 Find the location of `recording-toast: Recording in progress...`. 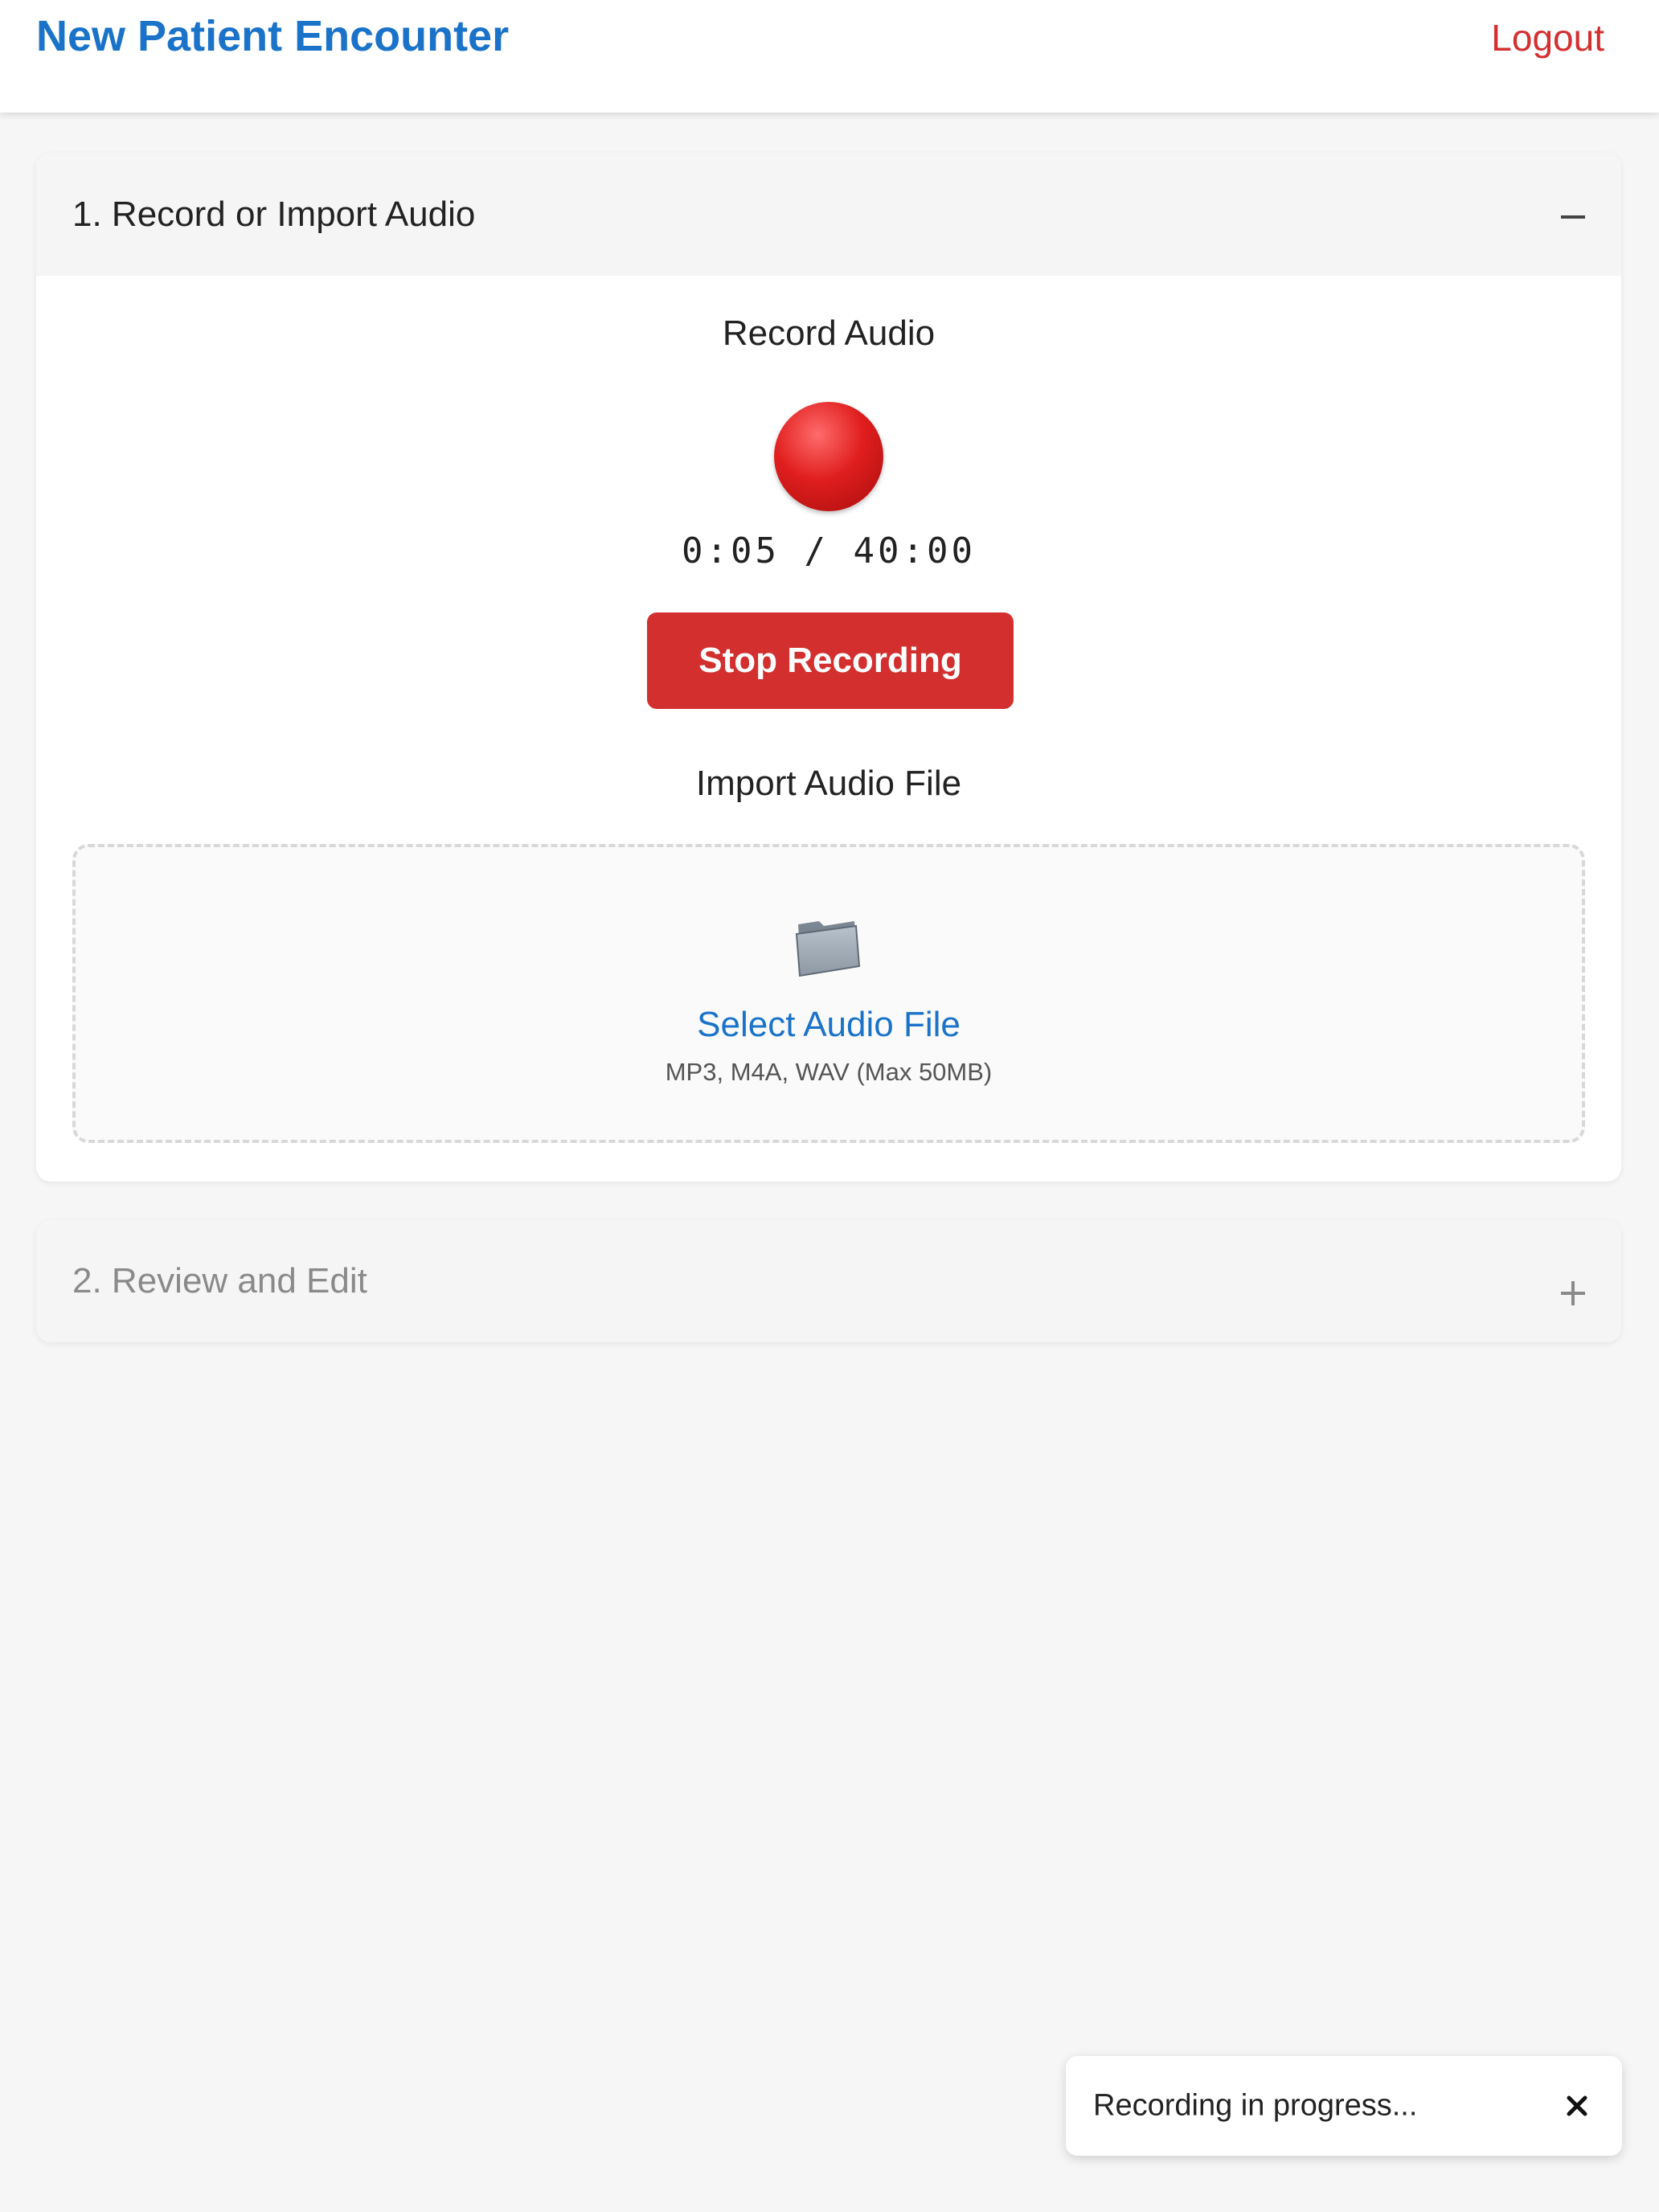

recording-toast: Recording in progress... is located at coordinates (1344, 2106).